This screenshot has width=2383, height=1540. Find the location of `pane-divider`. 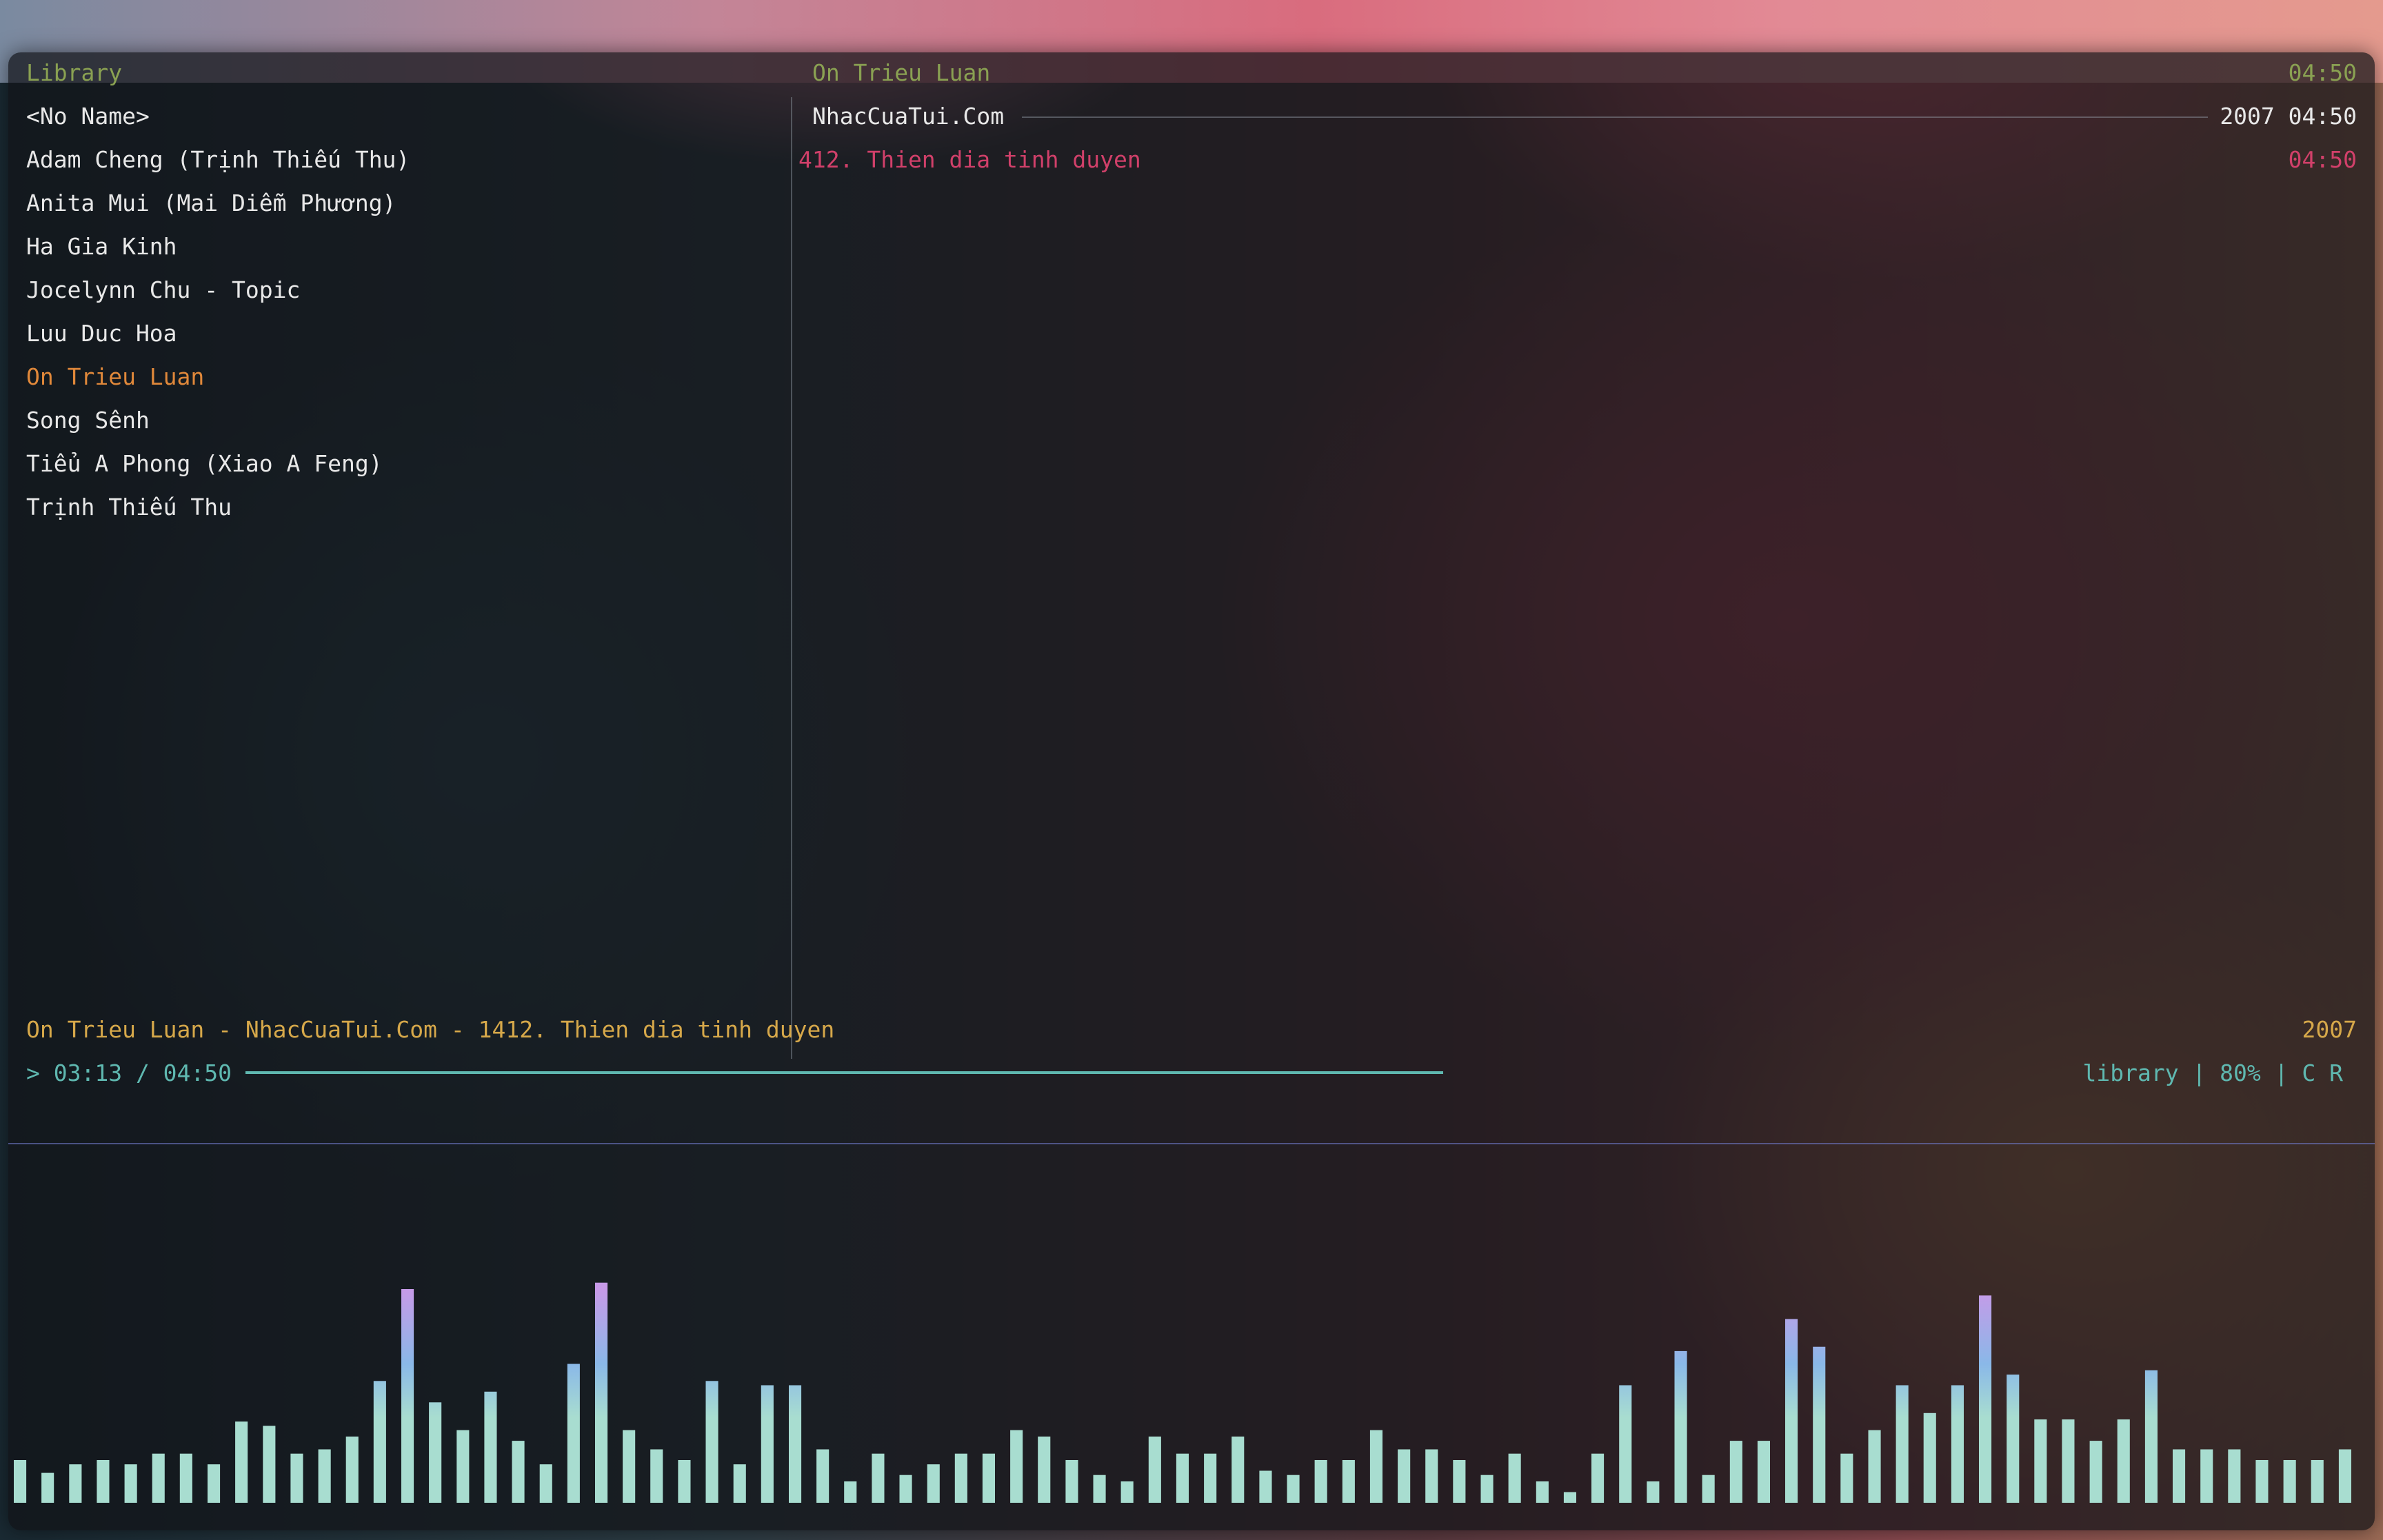

pane-divider is located at coordinates (791, 578).